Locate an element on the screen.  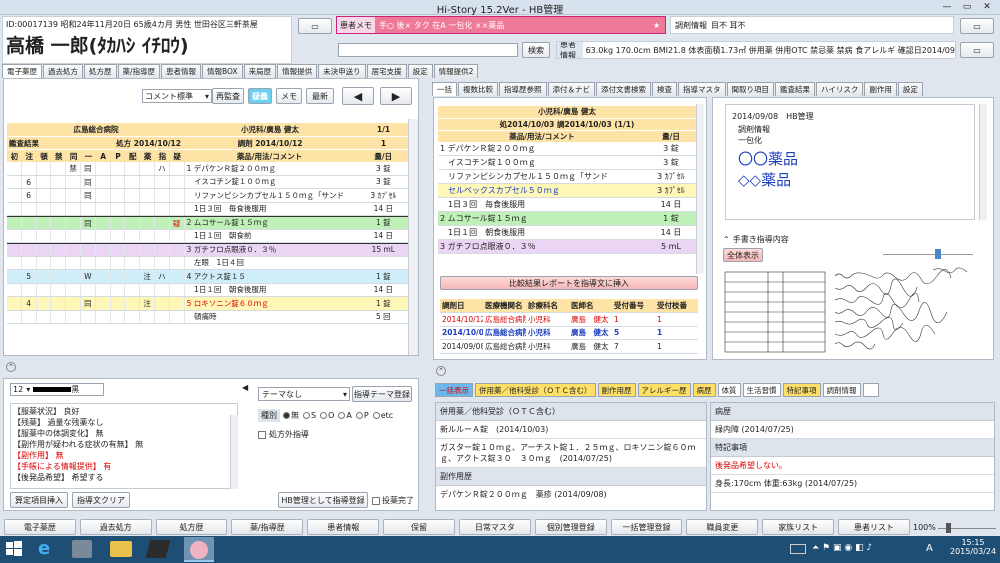
fkey-button: 患者リスト is located at coordinates (874, 527).